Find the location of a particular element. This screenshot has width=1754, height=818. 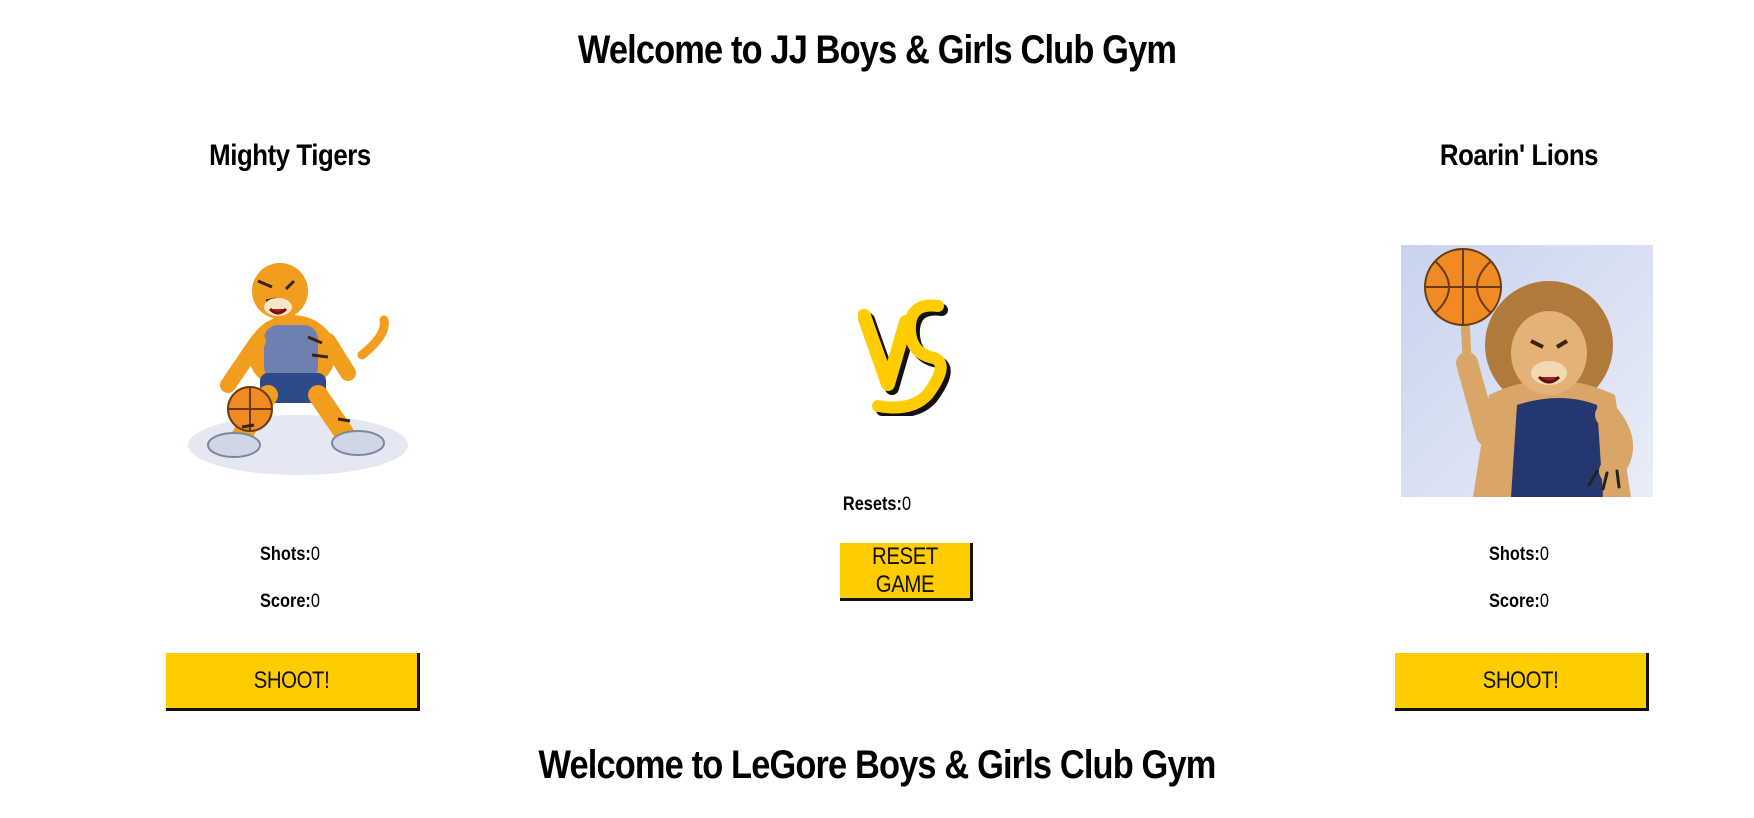

team-two-shots: Shots:0 is located at coordinates (1519, 555).